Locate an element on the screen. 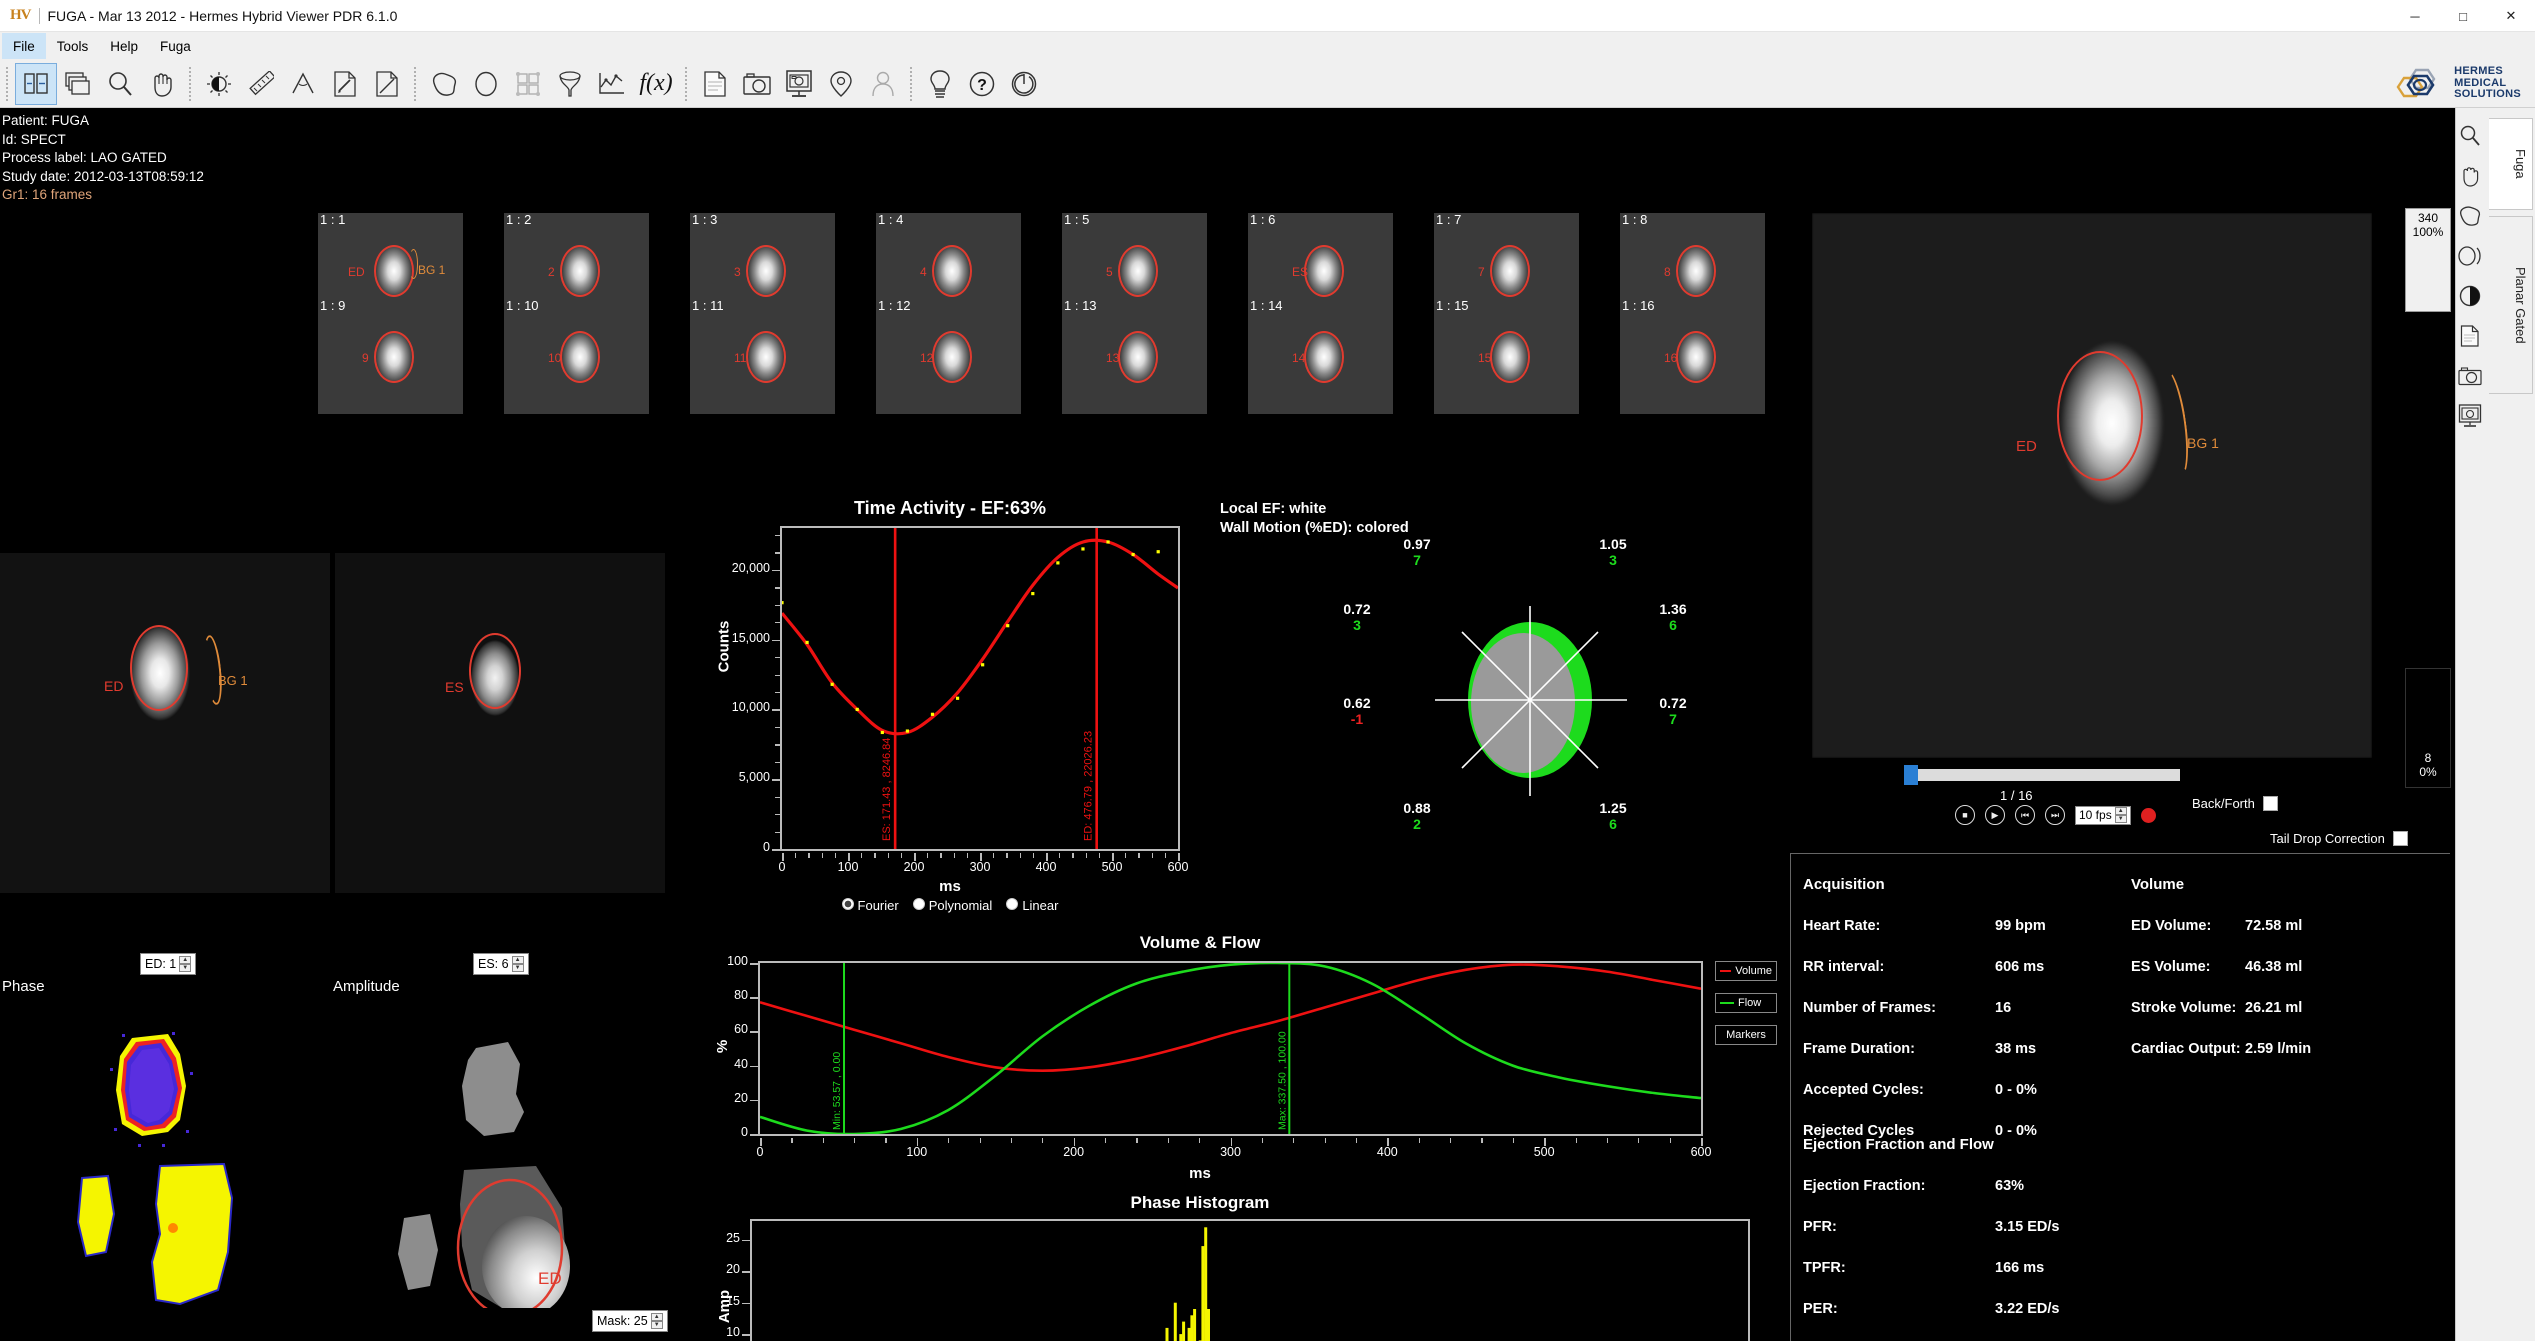 This screenshot has width=2535, height=1341. next-frame-button: ⏭ is located at coordinates (2055, 815).